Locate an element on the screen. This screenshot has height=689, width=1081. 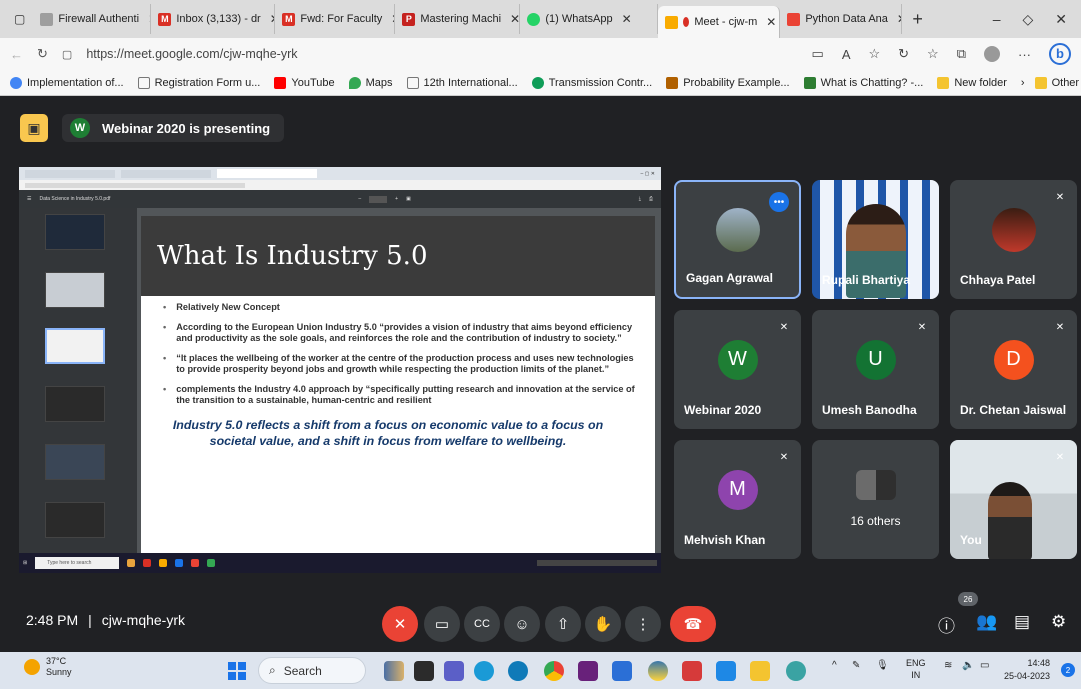
tab-firewall: Firewall Authenti ✕ is located at coordinates (92, 19).